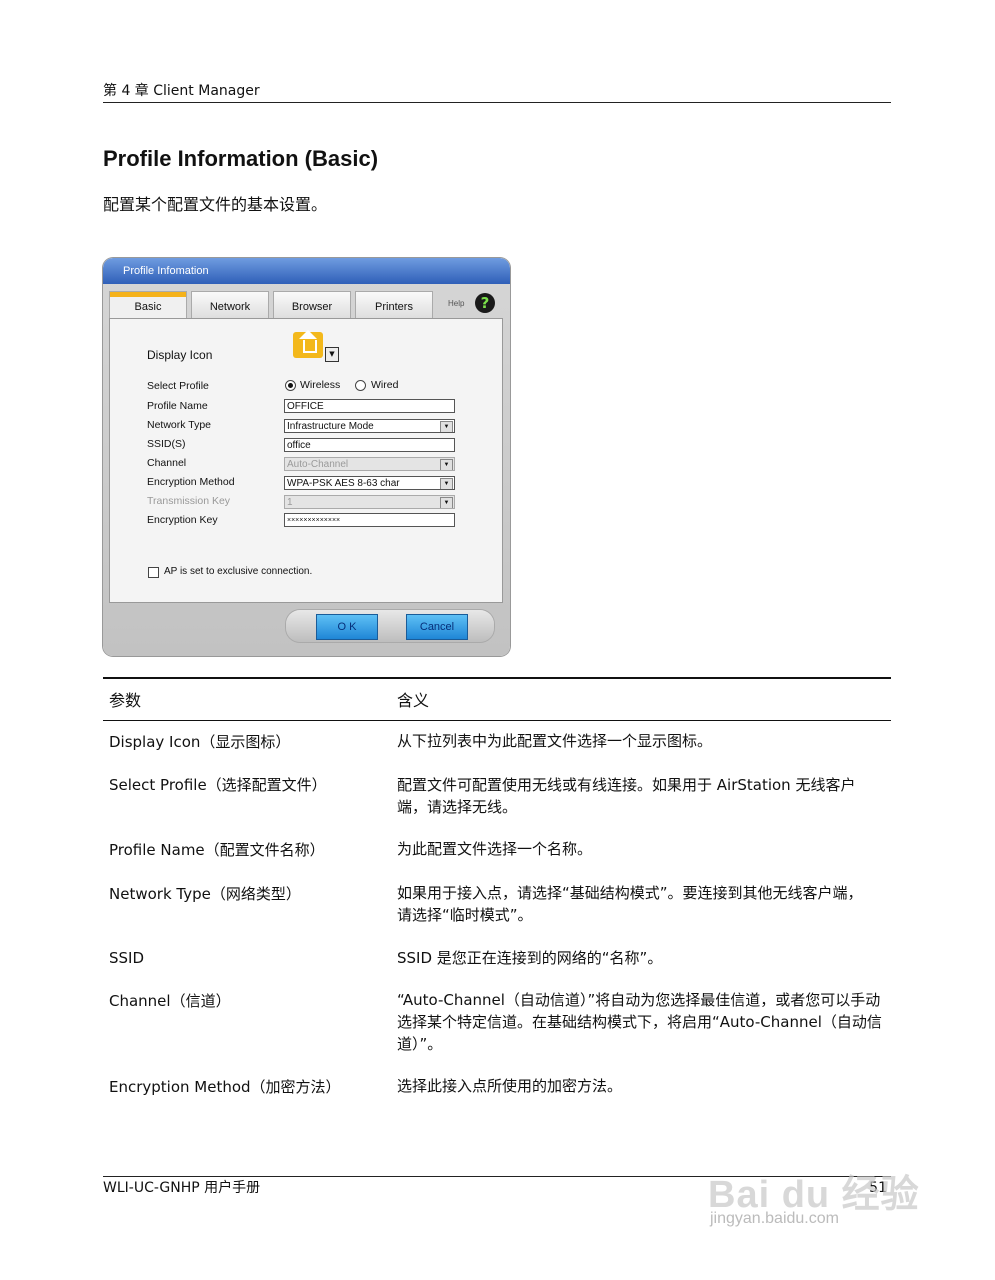  Describe the element at coordinates (241, 158) in the screenshot. I see `page-title: Profile Information (Basic)` at that location.